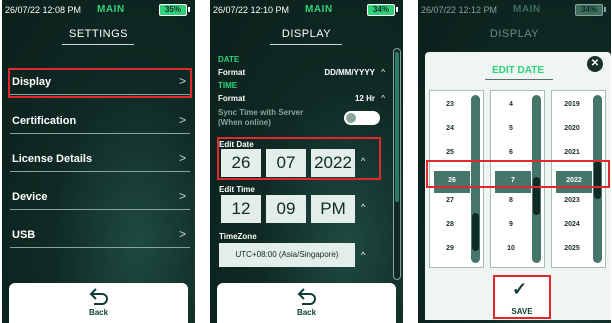 The image size is (612, 323). I want to click on picker-item: 4, so click(511, 104).